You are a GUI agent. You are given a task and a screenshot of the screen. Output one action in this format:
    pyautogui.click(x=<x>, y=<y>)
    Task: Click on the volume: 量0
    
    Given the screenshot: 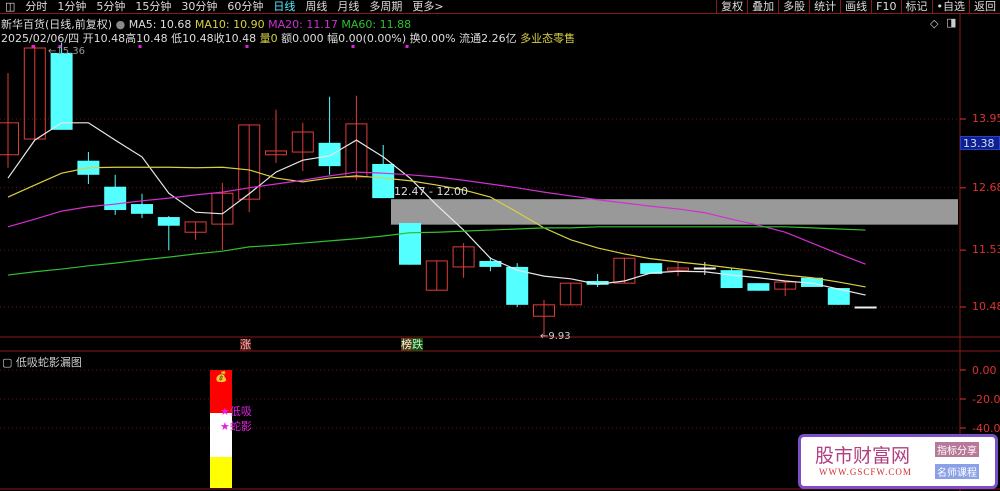 What is the action you would take?
    pyautogui.click(x=268, y=38)
    